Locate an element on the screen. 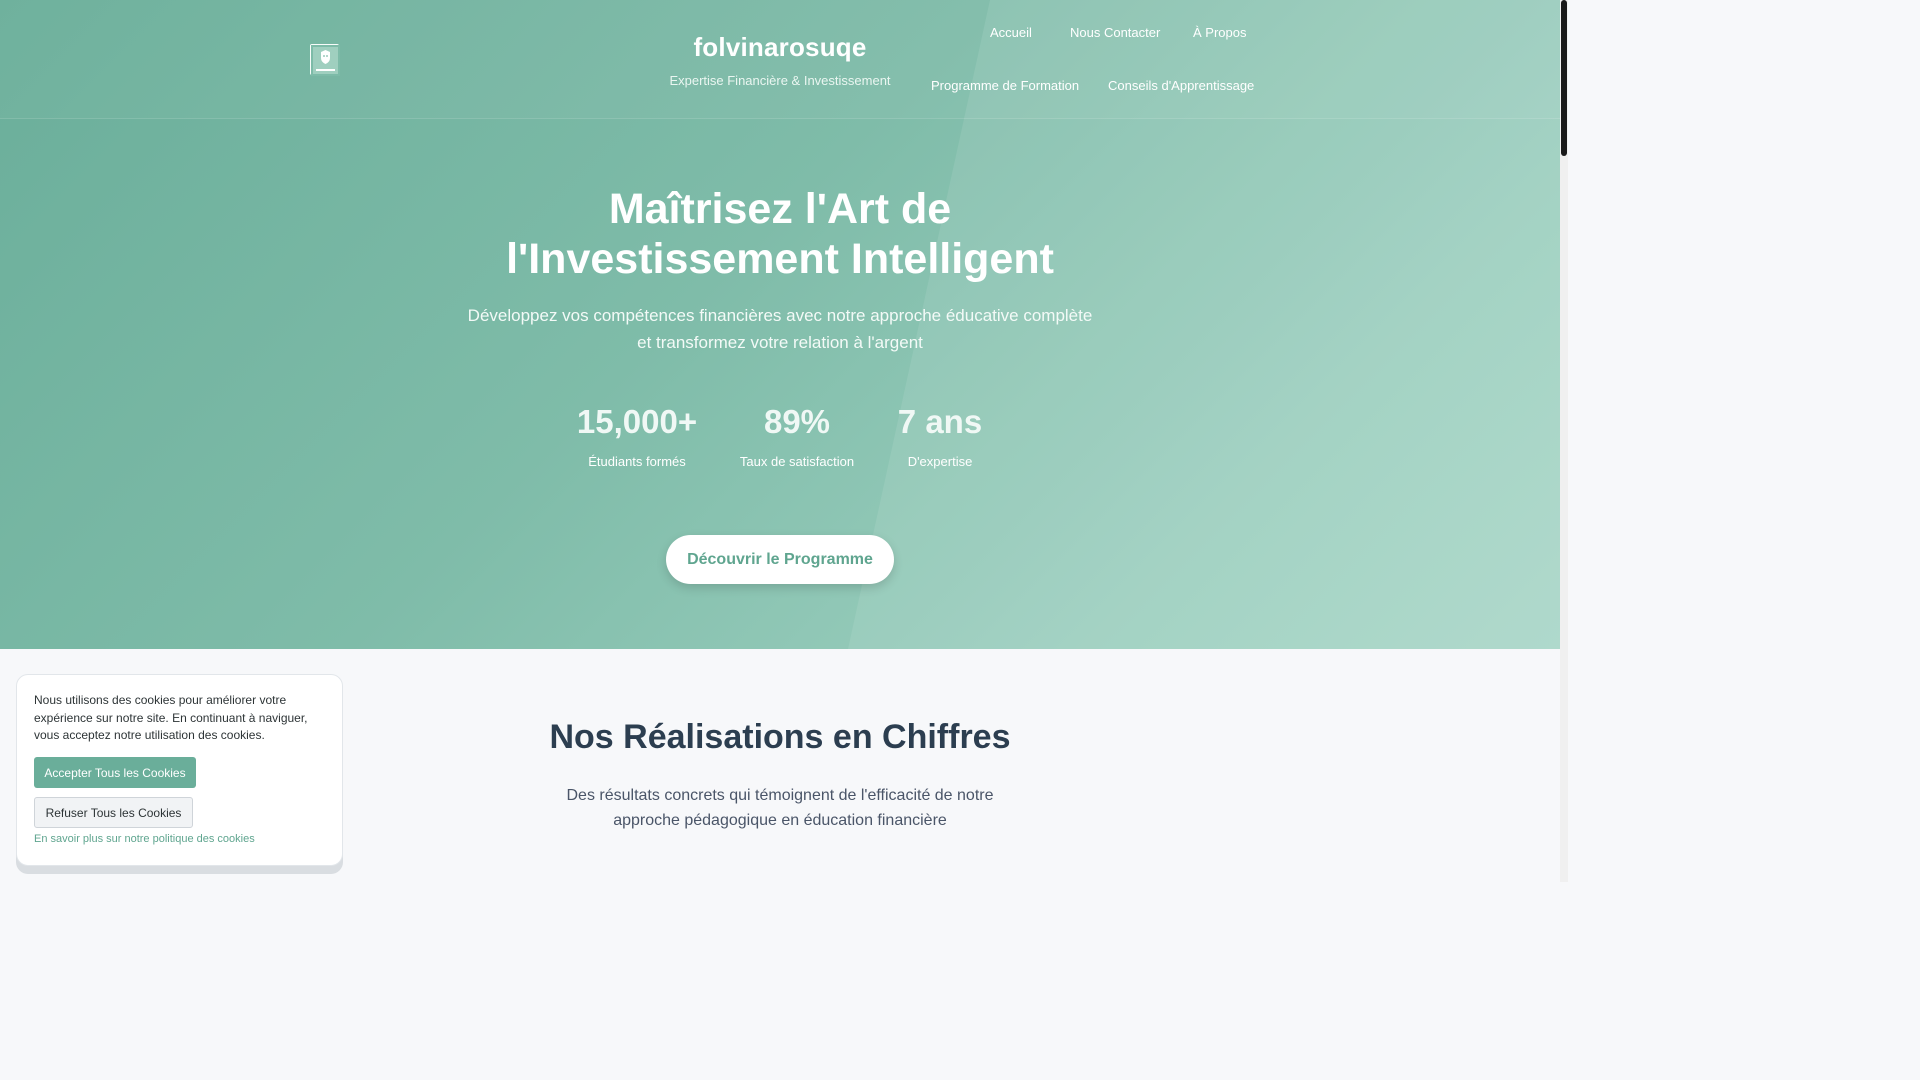  nav-link-home: Accueil is located at coordinates (1011, 32).